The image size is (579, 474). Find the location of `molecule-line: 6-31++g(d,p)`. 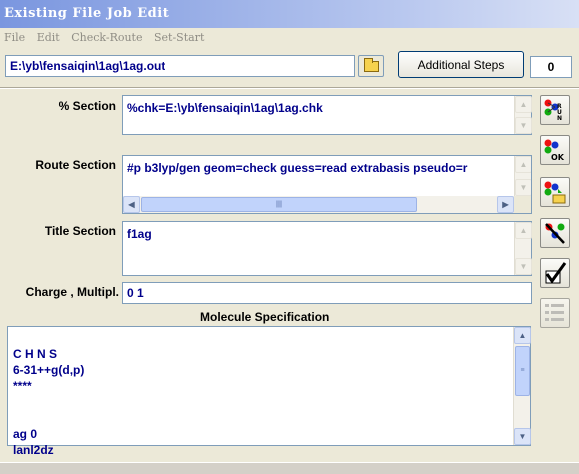

molecule-line: 6-31++g(d,p) is located at coordinates (49, 370).